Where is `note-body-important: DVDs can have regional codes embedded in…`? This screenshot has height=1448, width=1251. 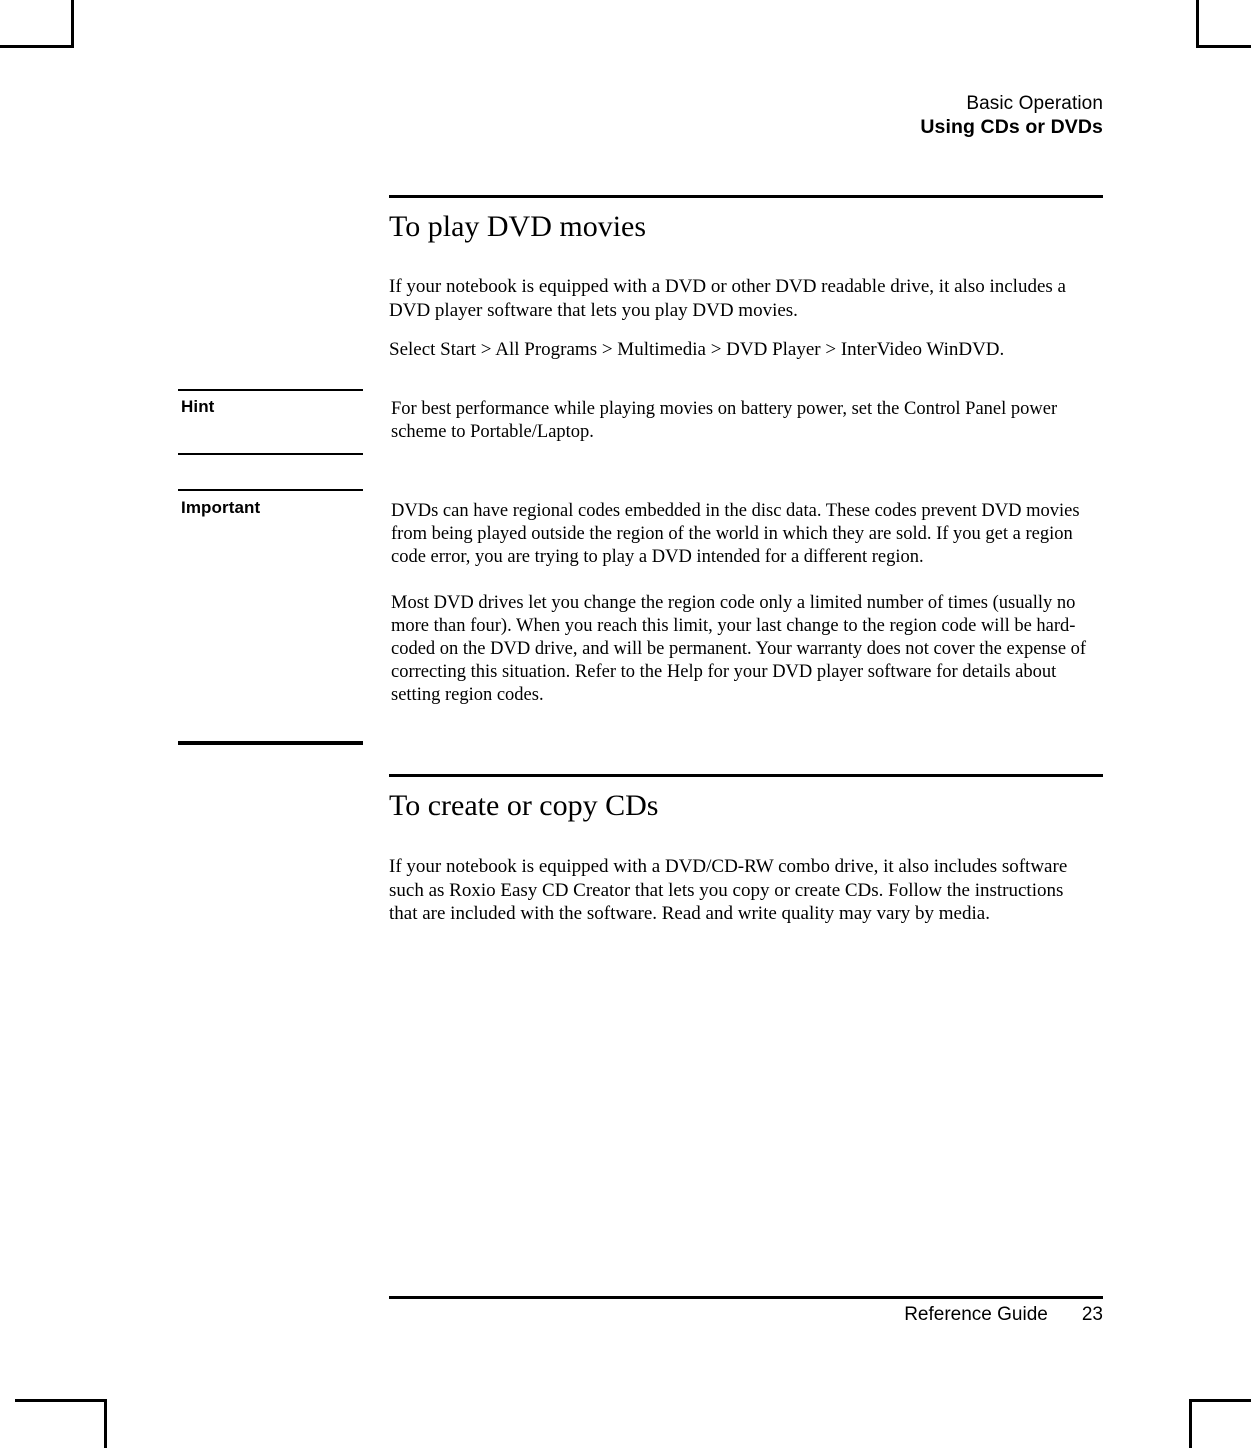
note-body-important: DVDs can have regional codes embedded in… is located at coordinates (741, 603).